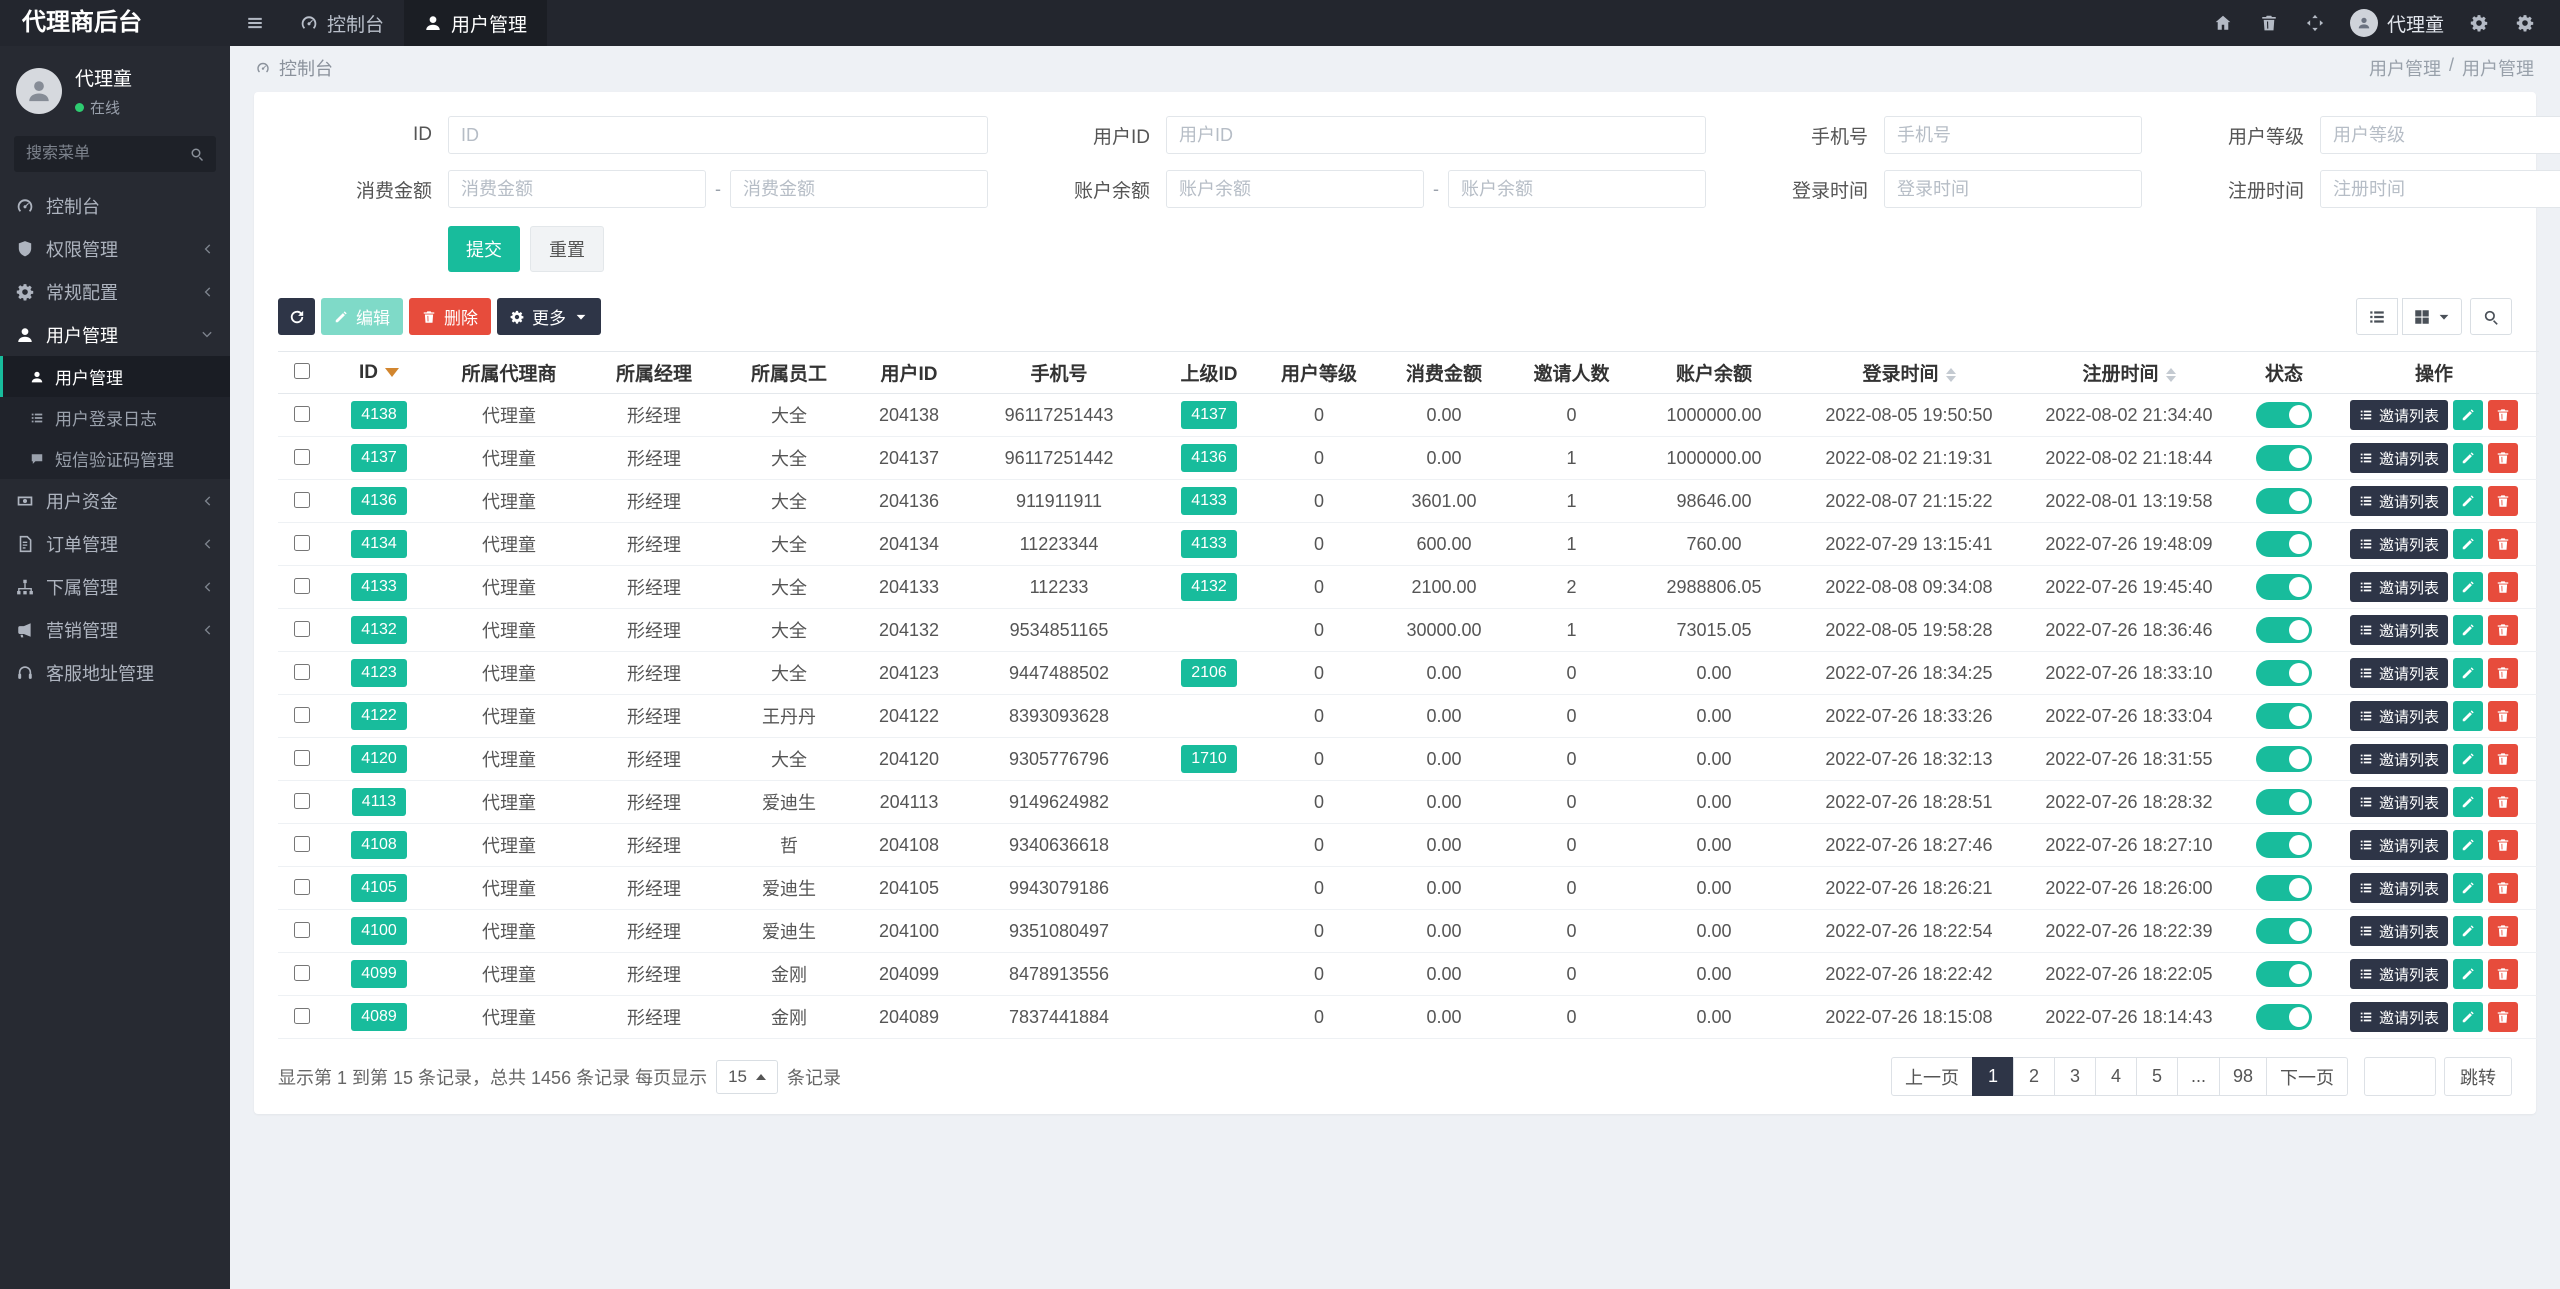  What do you see at coordinates (115, 672) in the screenshot?
I see `sidebar-item-support-address: 客服地址管理` at bounding box center [115, 672].